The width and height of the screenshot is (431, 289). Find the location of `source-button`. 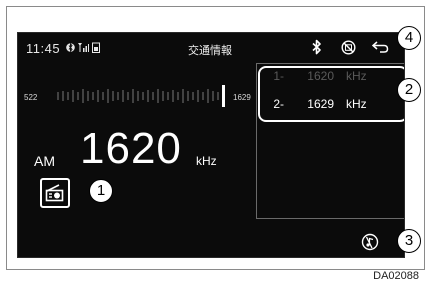

source-button is located at coordinates (55, 193).